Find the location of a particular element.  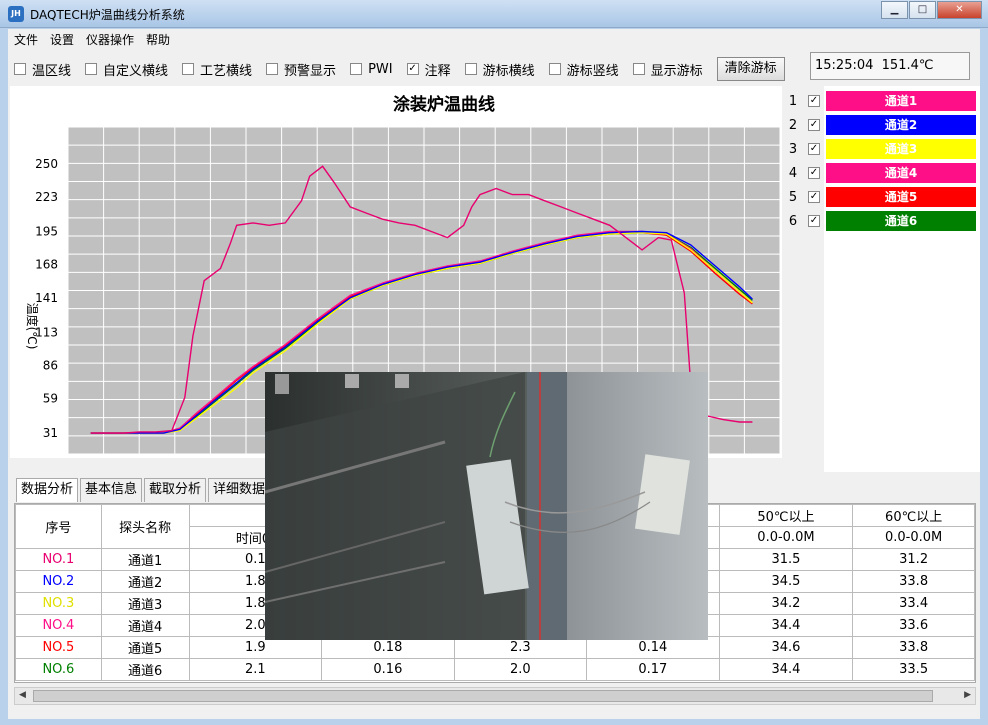

tab-data-analysis: 数据分析 is located at coordinates (47, 490).